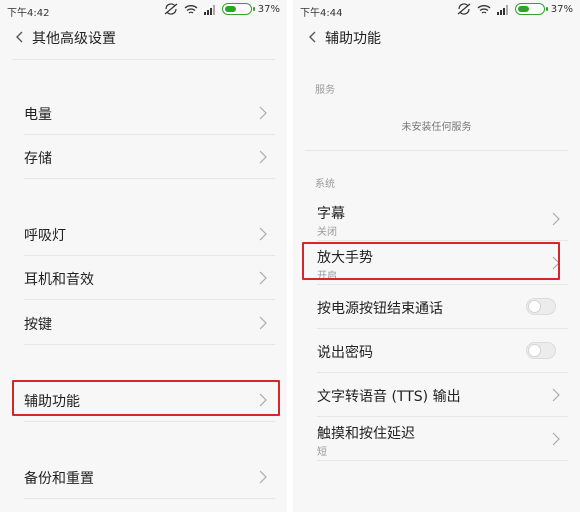 The height and width of the screenshot is (512, 580). I want to click on list-item-backup-reset: 备份和重置, so click(143, 477).